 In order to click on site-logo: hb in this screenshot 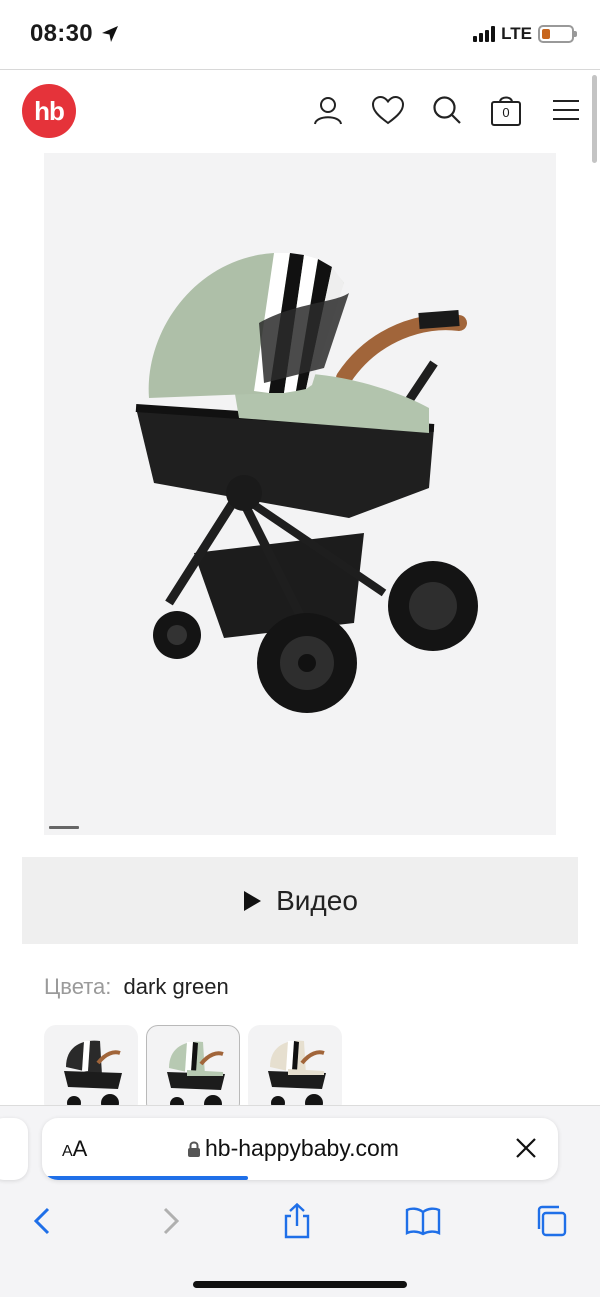, I will do `click(49, 111)`.